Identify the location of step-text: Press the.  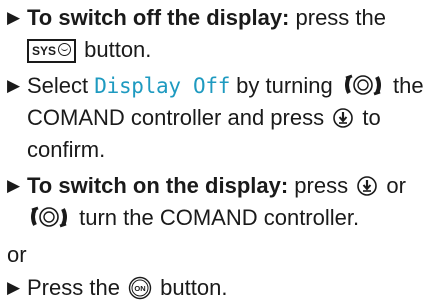
(73, 287).